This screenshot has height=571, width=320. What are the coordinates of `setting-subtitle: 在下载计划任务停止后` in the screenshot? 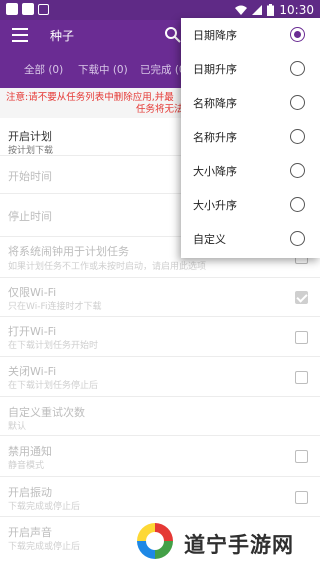 It's located at (53, 386).